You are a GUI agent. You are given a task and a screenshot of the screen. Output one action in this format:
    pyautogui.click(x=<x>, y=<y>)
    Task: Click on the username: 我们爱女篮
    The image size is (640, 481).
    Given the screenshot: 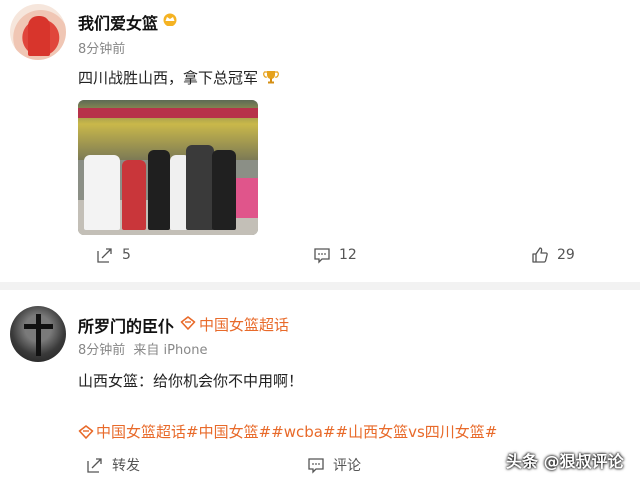 What is the action you would take?
    pyautogui.click(x=118, y=22)
    